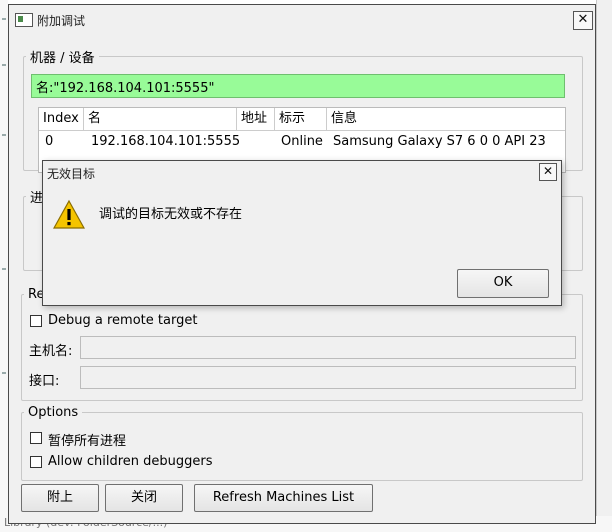 This screenshot has height=532, width=612. Describe the element at coordinates (302, 172) in the screenshot. I see `error-title-bar: 无效目标 ✕` at that location.